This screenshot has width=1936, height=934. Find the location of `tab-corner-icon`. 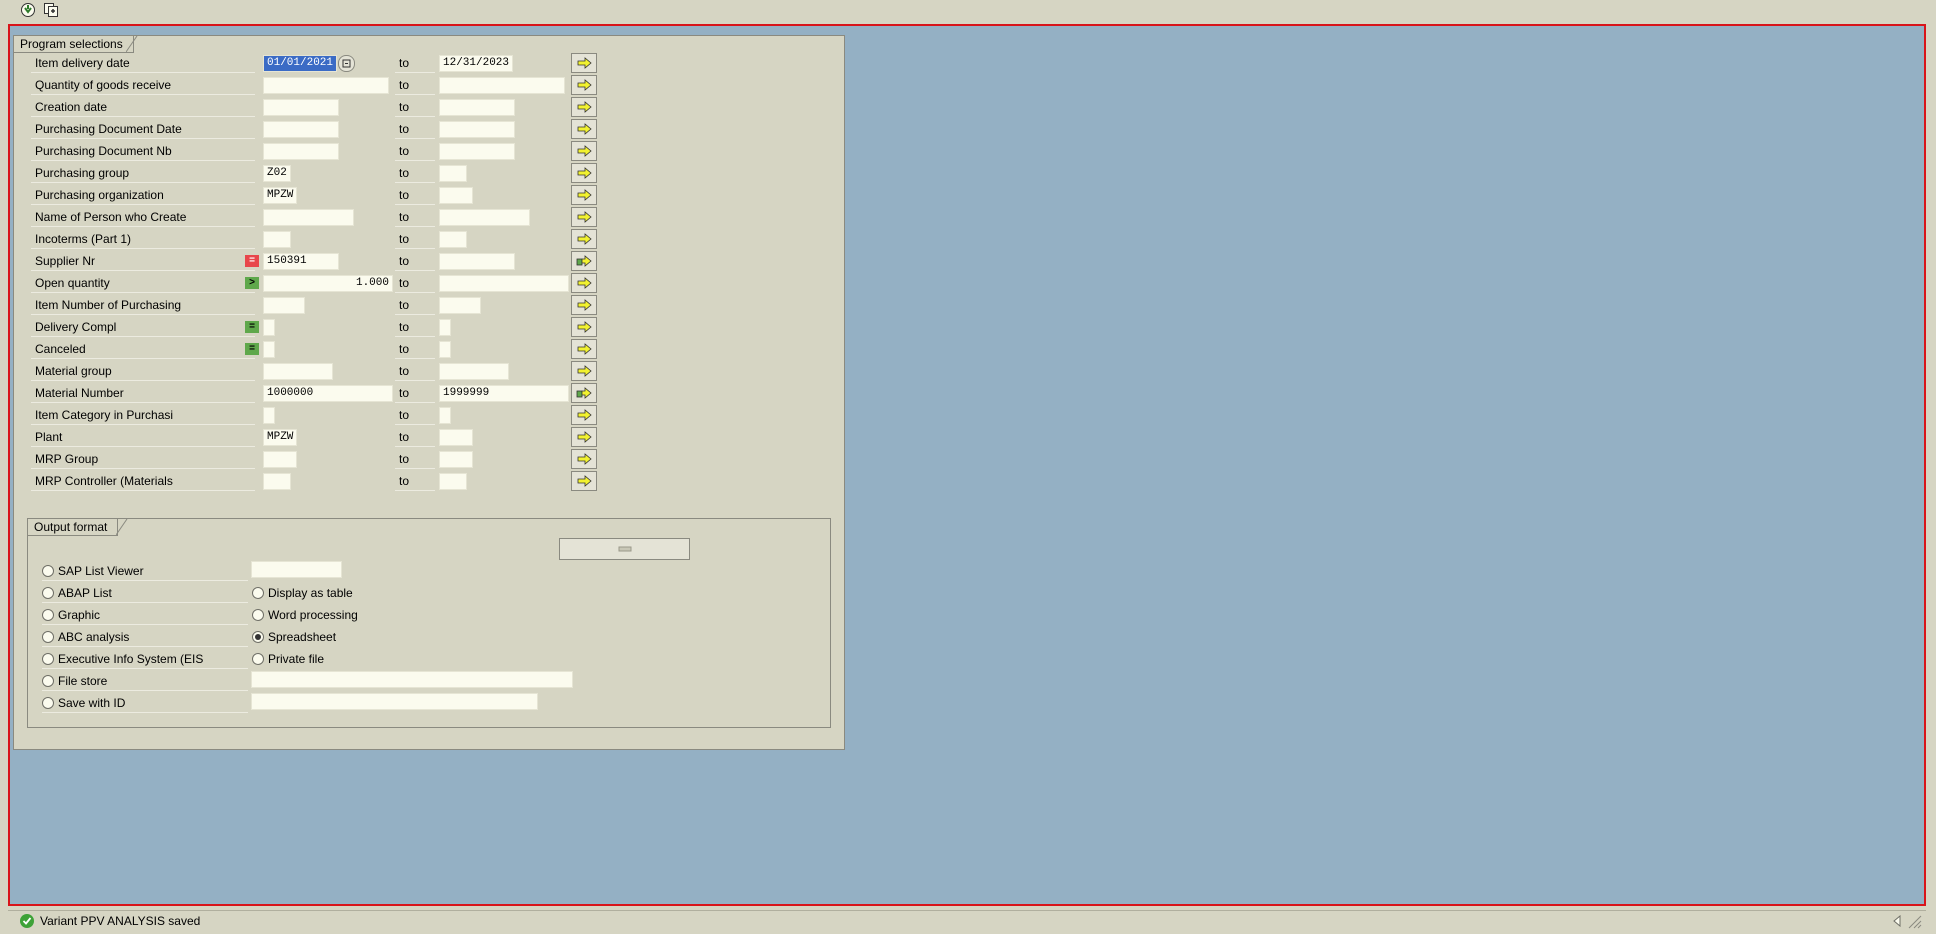

tab-corner-icon is located at coordinates (122, 527).